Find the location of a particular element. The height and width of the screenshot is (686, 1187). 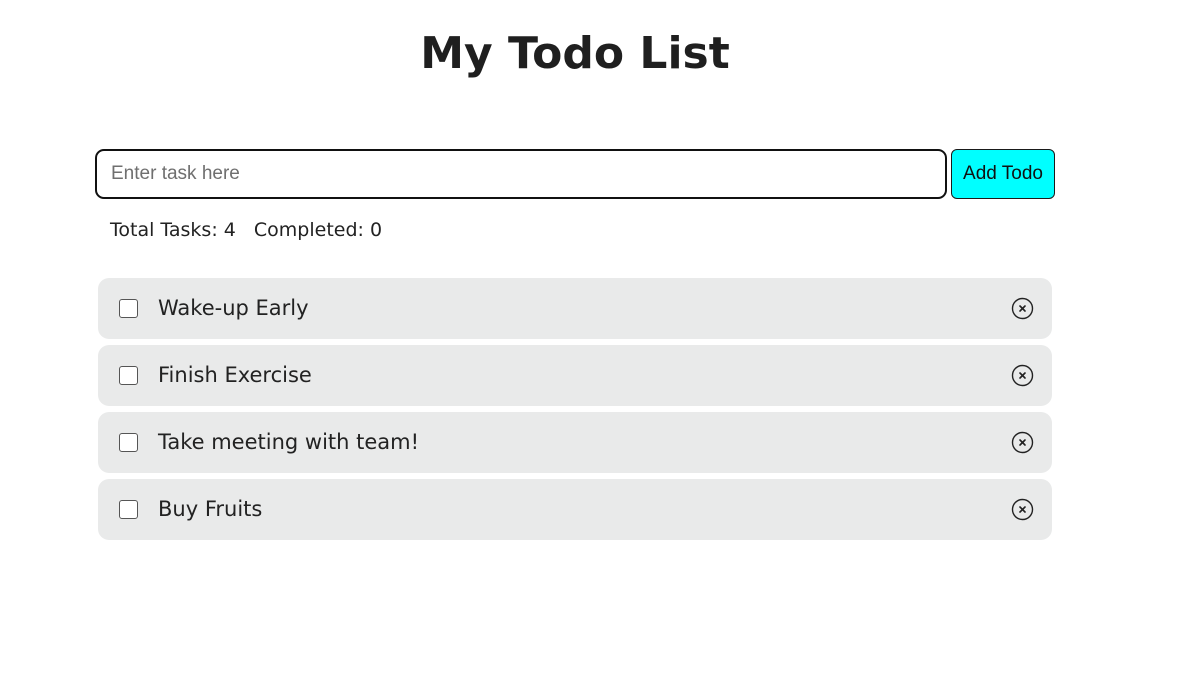

todo-item: Wake-up Early is located at coordinates (575, 308).